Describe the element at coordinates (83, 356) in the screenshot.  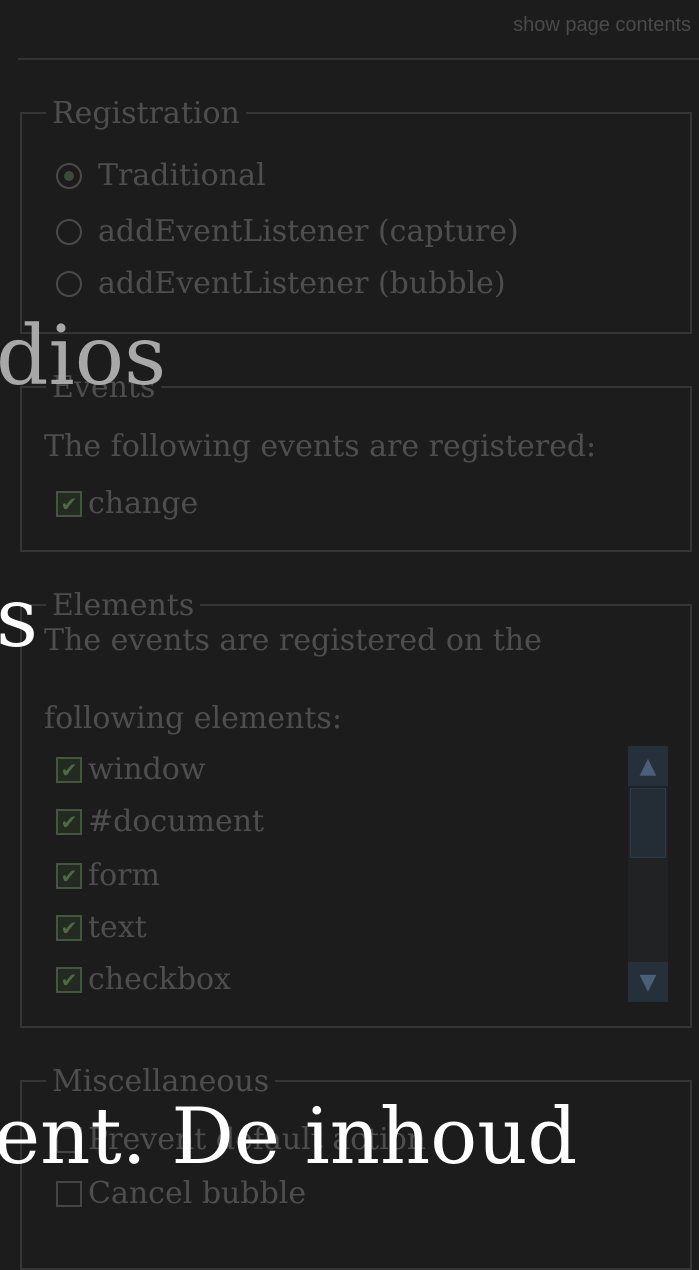
I see `overlay-text-line1: dios` at that location.